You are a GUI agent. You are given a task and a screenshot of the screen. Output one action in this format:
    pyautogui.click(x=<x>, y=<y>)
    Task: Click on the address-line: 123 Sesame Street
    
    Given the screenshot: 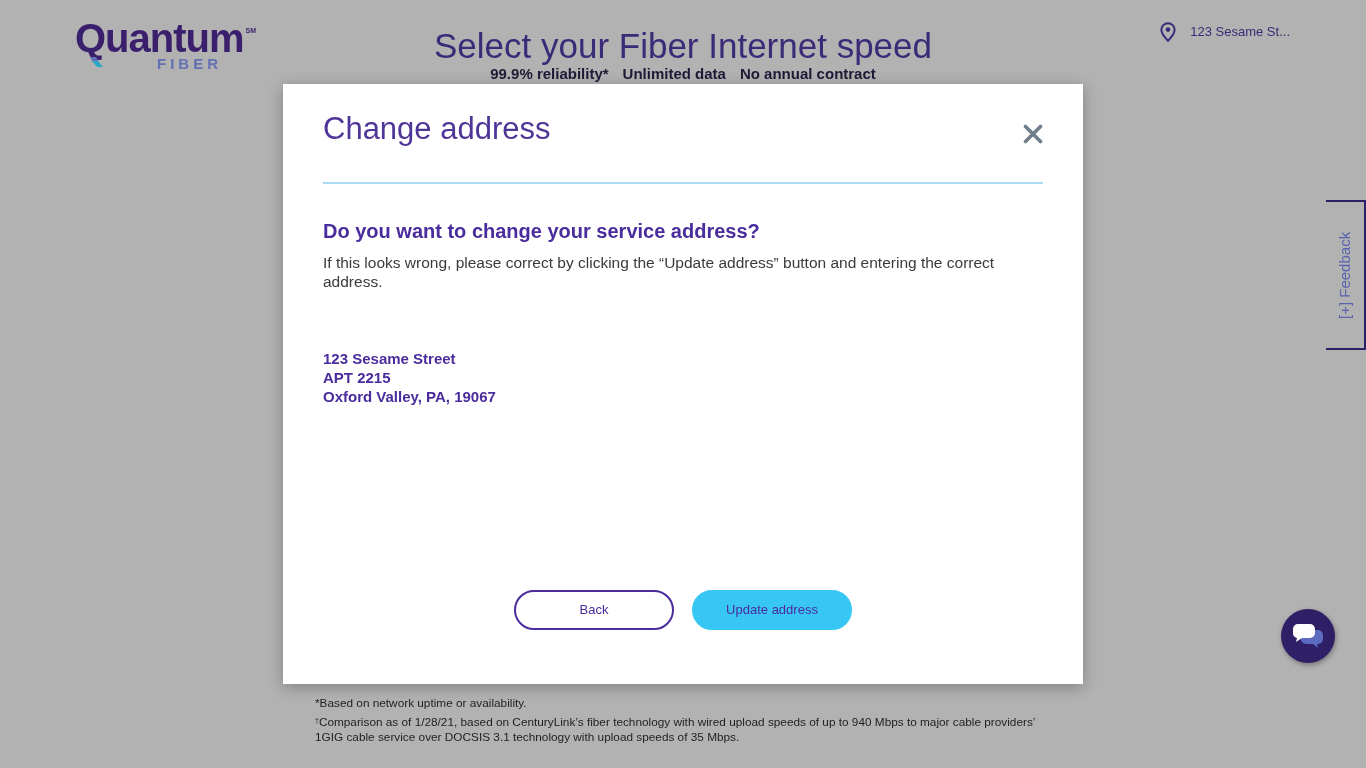 What is the action you would take?
    pyautogui.click(x=390, y=358)
    